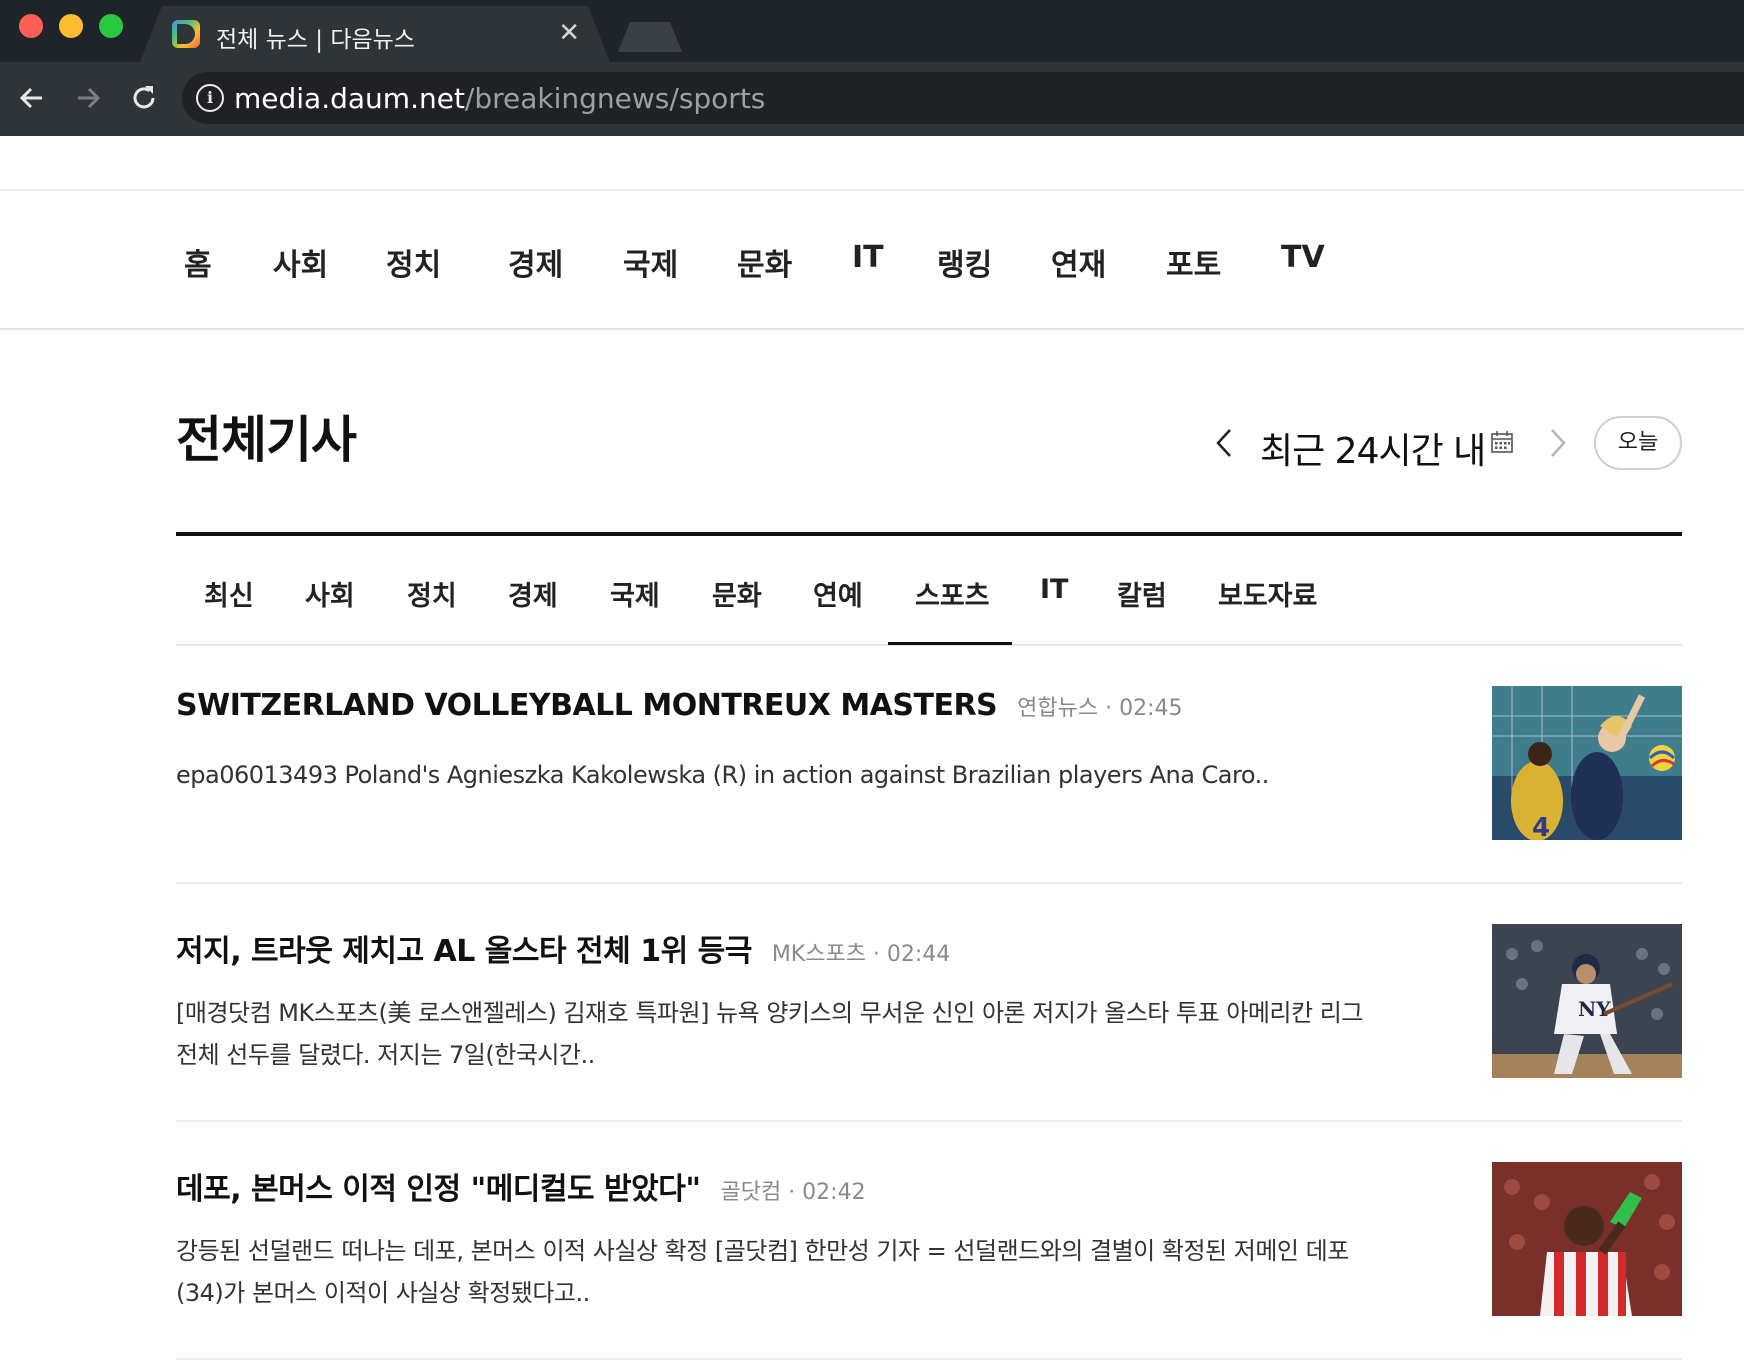  I want to click on active-tab-indicator, so click(950, 643).